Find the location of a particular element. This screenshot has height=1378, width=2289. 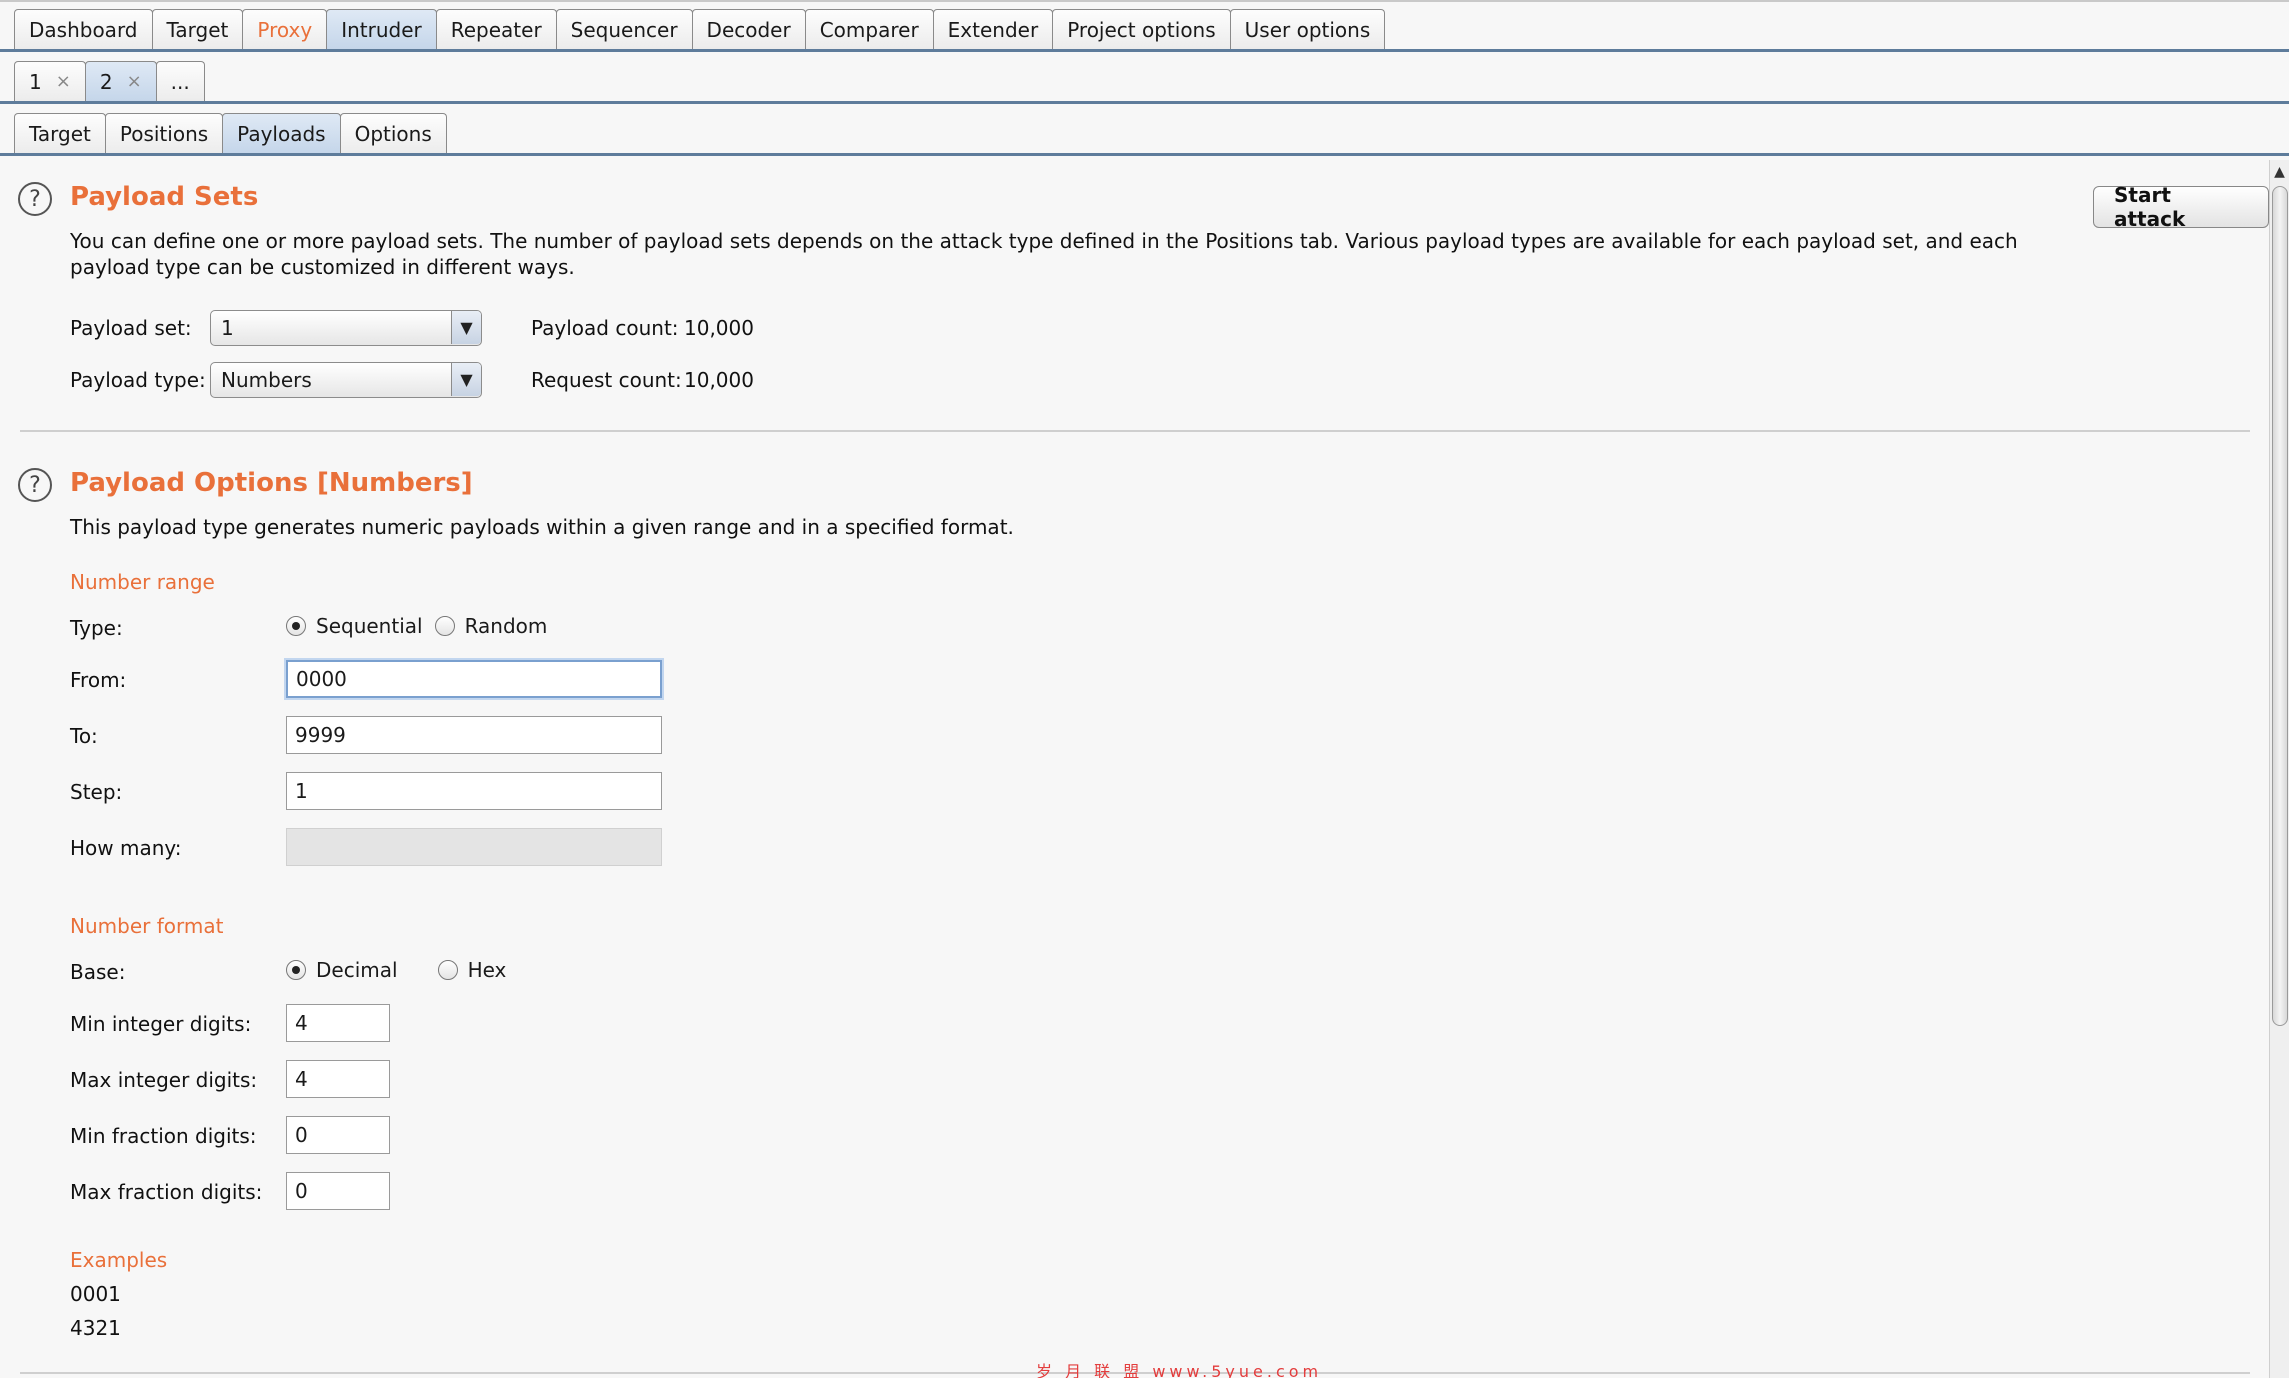

payload-set-select: 1 ▼ is located at coordinates (346, 328).